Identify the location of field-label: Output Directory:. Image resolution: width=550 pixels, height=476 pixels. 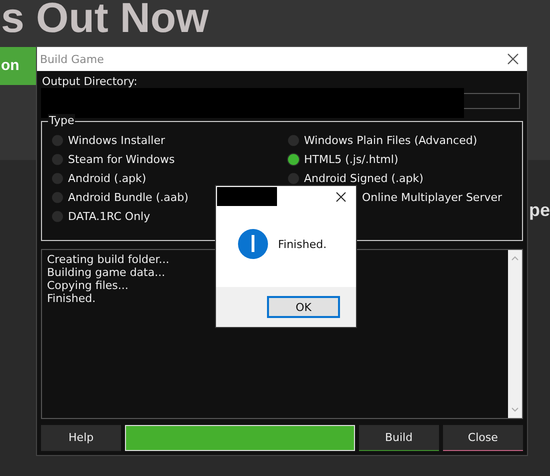
(89, 82).